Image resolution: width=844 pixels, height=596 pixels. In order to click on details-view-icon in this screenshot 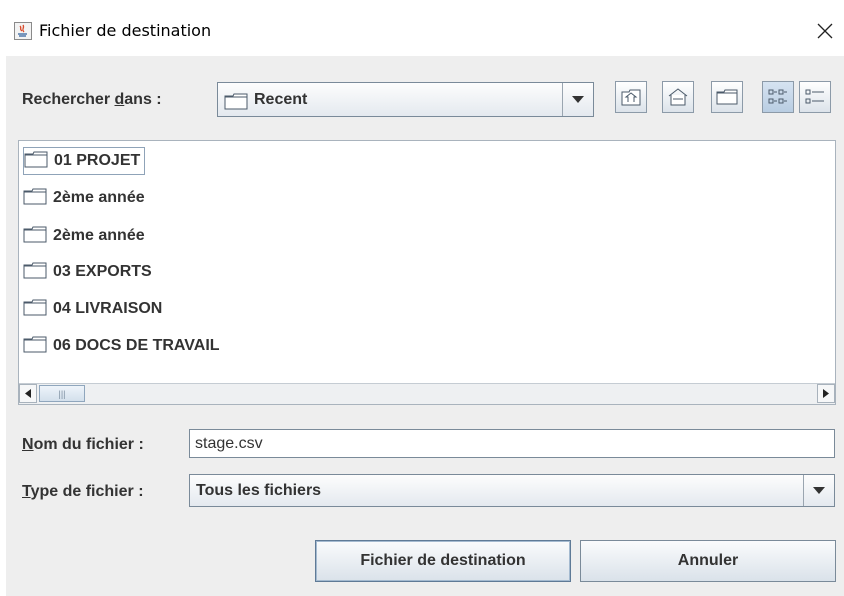, I will do `click(814, 96)`.